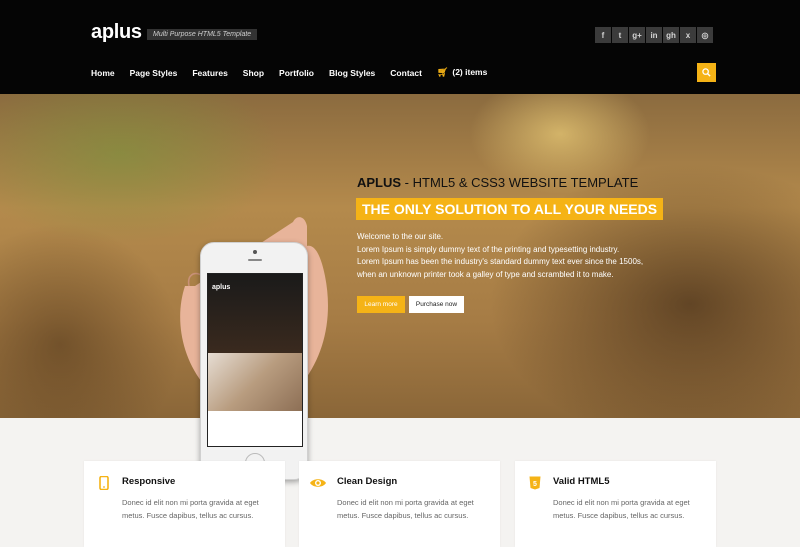  What do you see at coordinates (671, 35) in the screenshot?
I see `github-icon: gh` at bounding box center [671, 35].